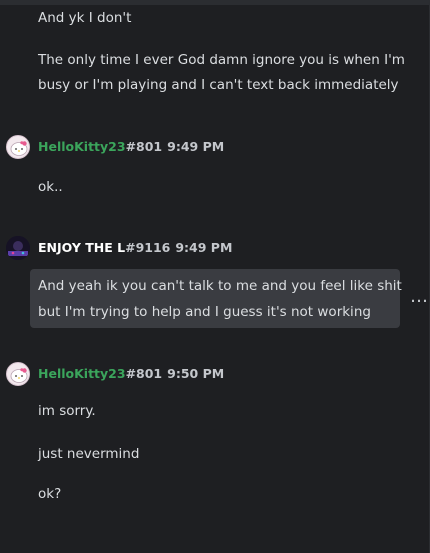  I want to click on dark-avatar-icon, so click(18, 248).